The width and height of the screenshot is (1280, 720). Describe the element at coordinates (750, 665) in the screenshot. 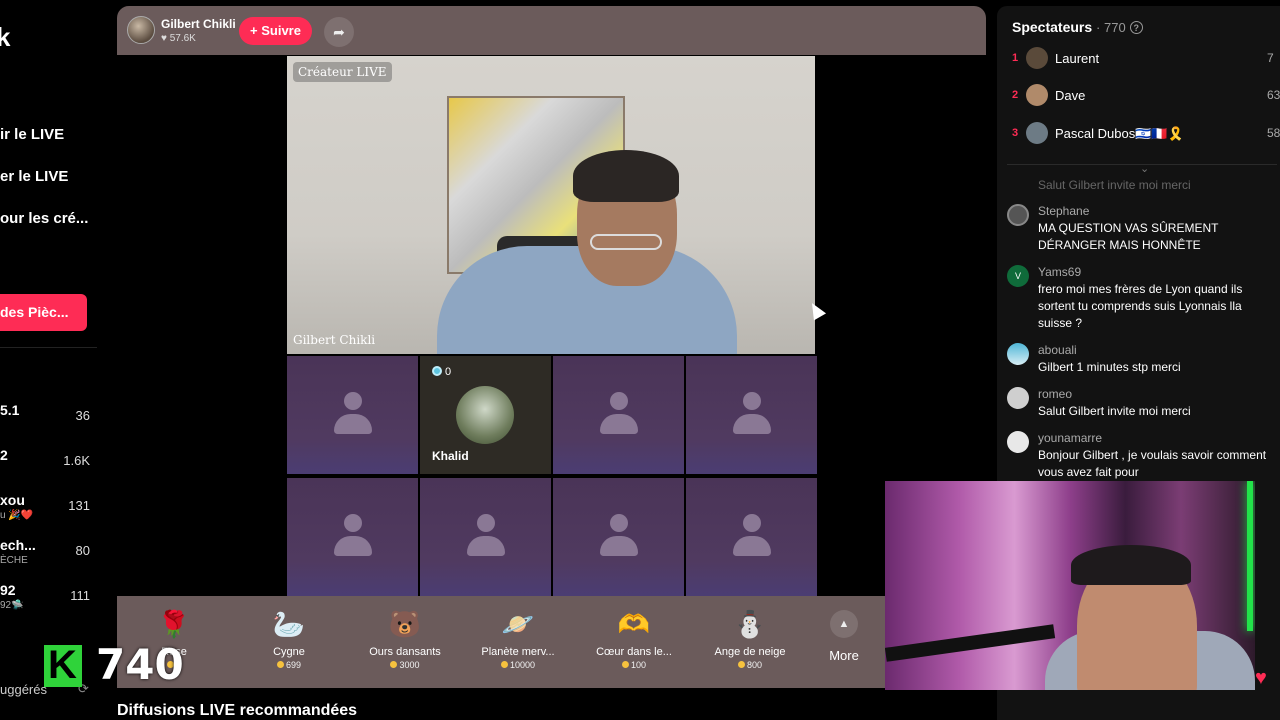

I see `gift-price: 800` at that location.